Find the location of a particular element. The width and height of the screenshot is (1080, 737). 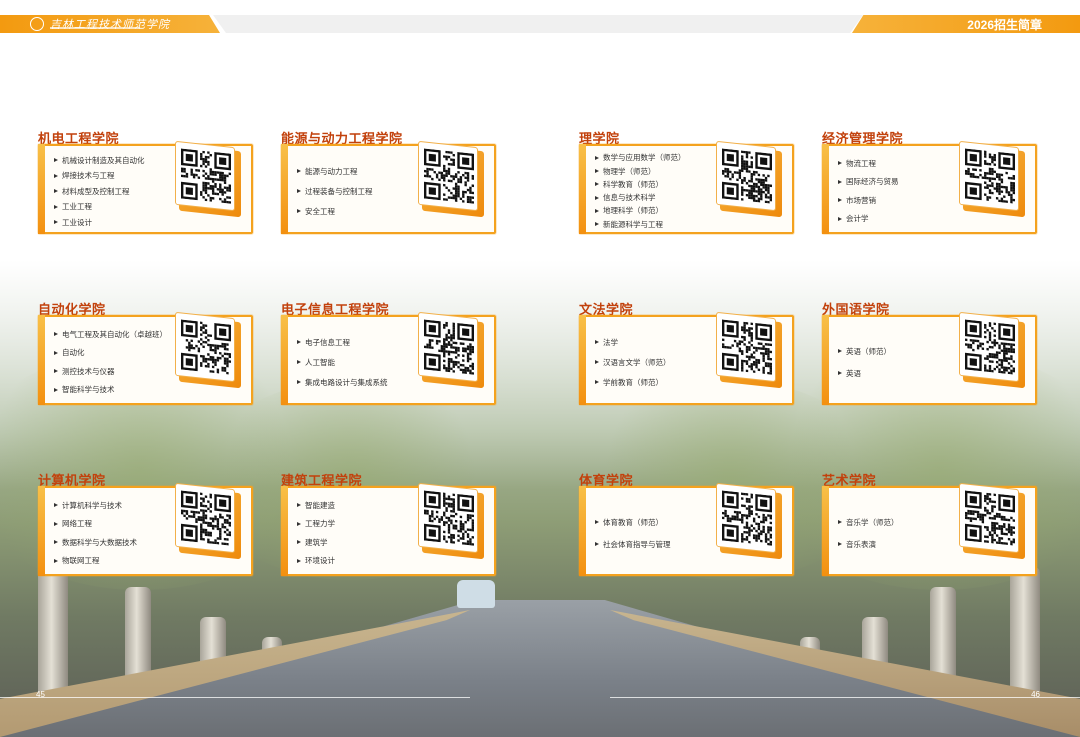

major-name: 社会体育指导与管理 is located at coordinates (637, 544).